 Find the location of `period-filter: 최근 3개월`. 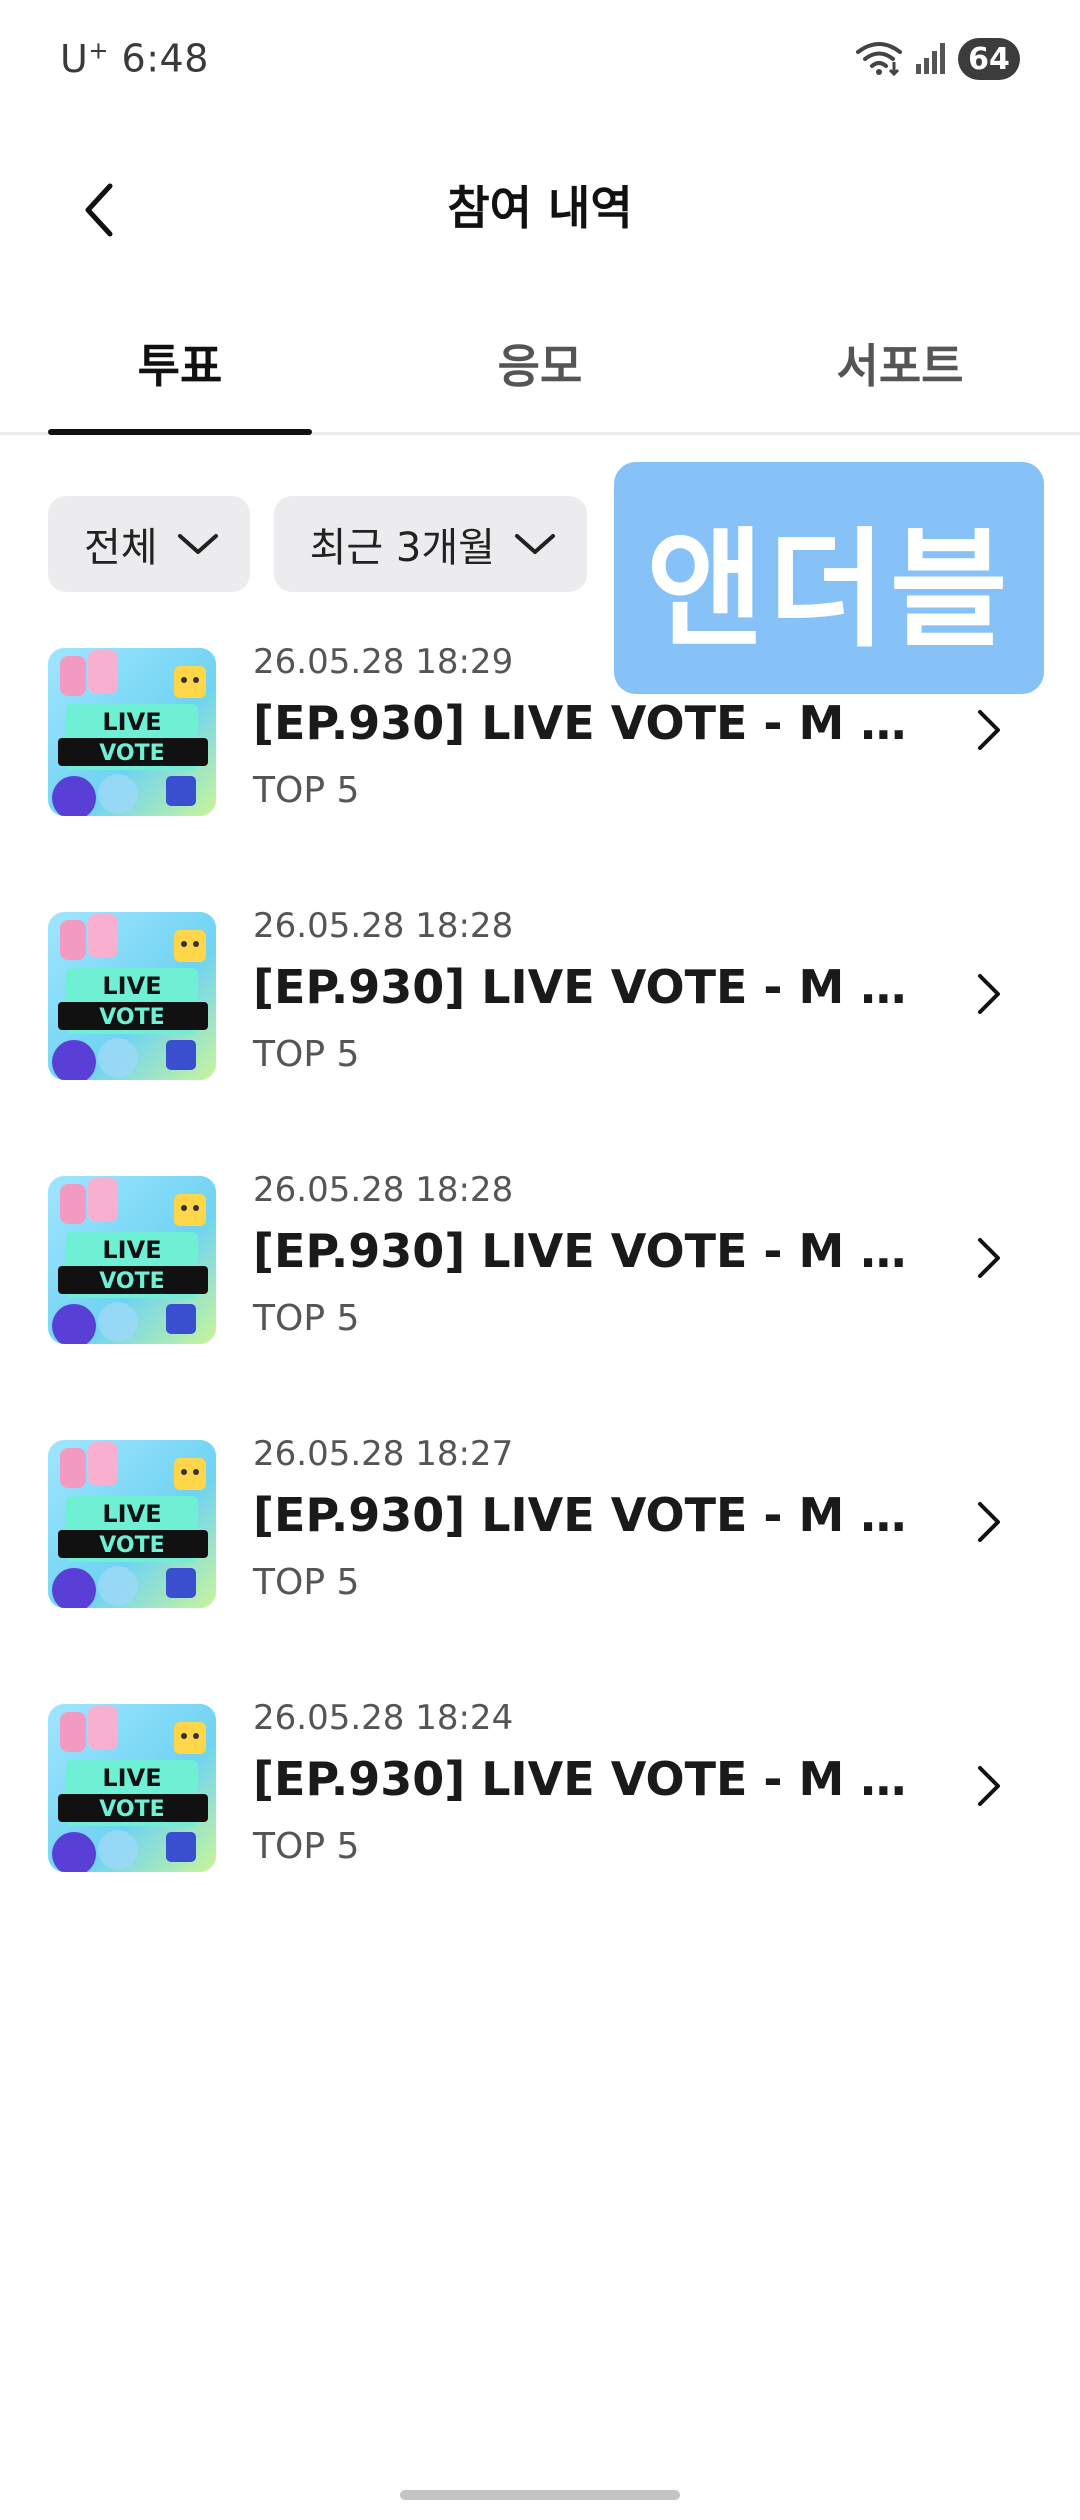

period-filter: 최근 3개월 is located at coordinates (430, 544).